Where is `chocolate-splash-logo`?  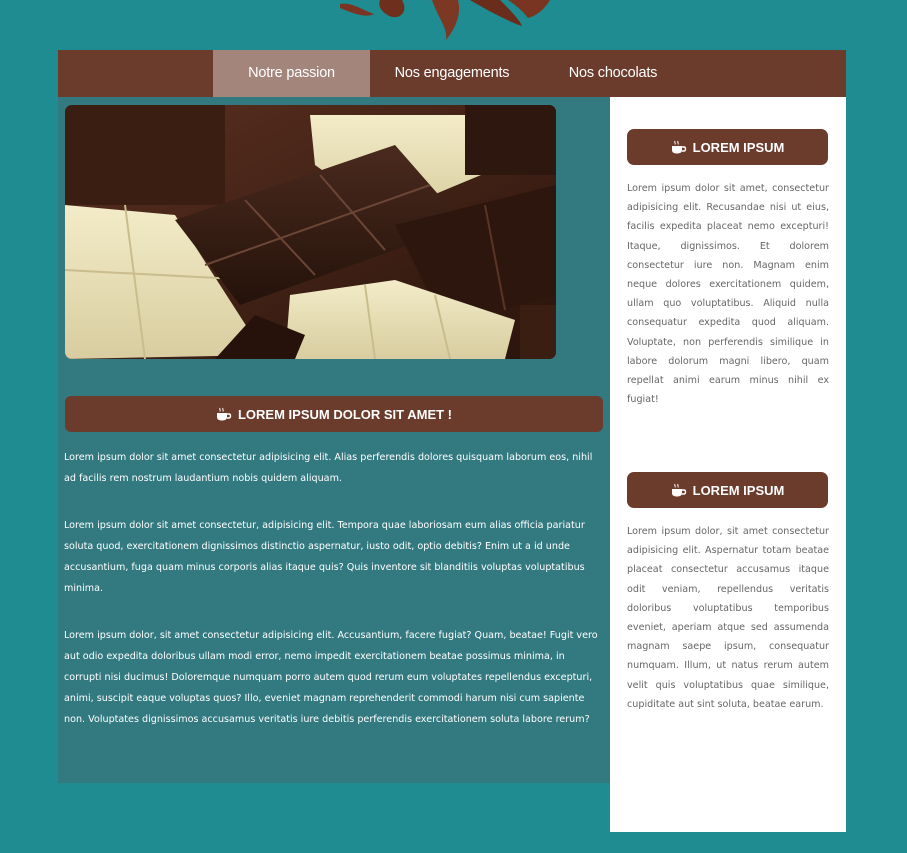
chocolate-splash-logo is located at coordinates (445, 22).